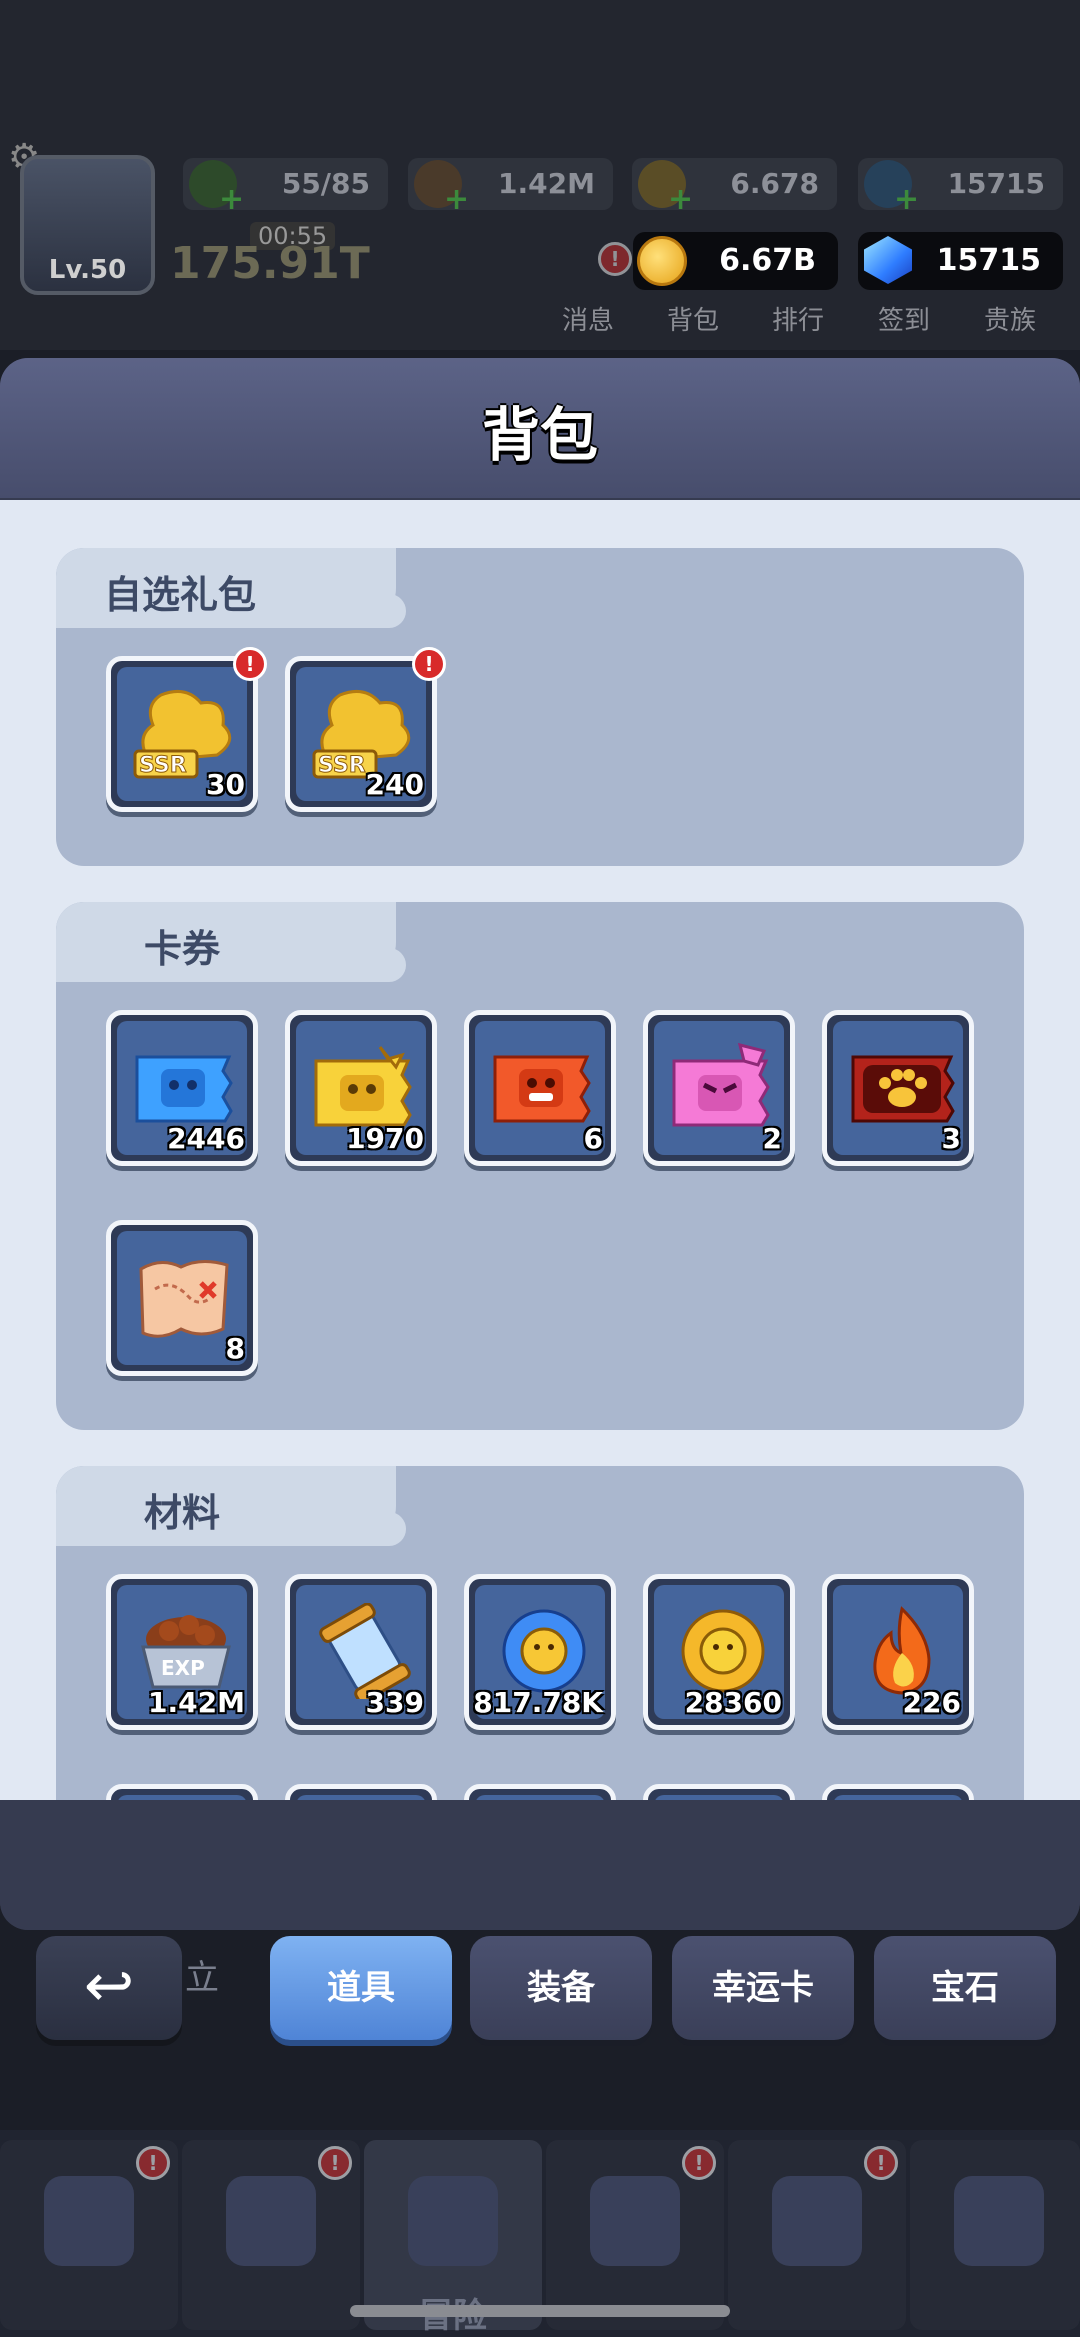 This screenshot has width=1080, height=2337. I want to click on nav-ranking: 排行, so click(798, 318).